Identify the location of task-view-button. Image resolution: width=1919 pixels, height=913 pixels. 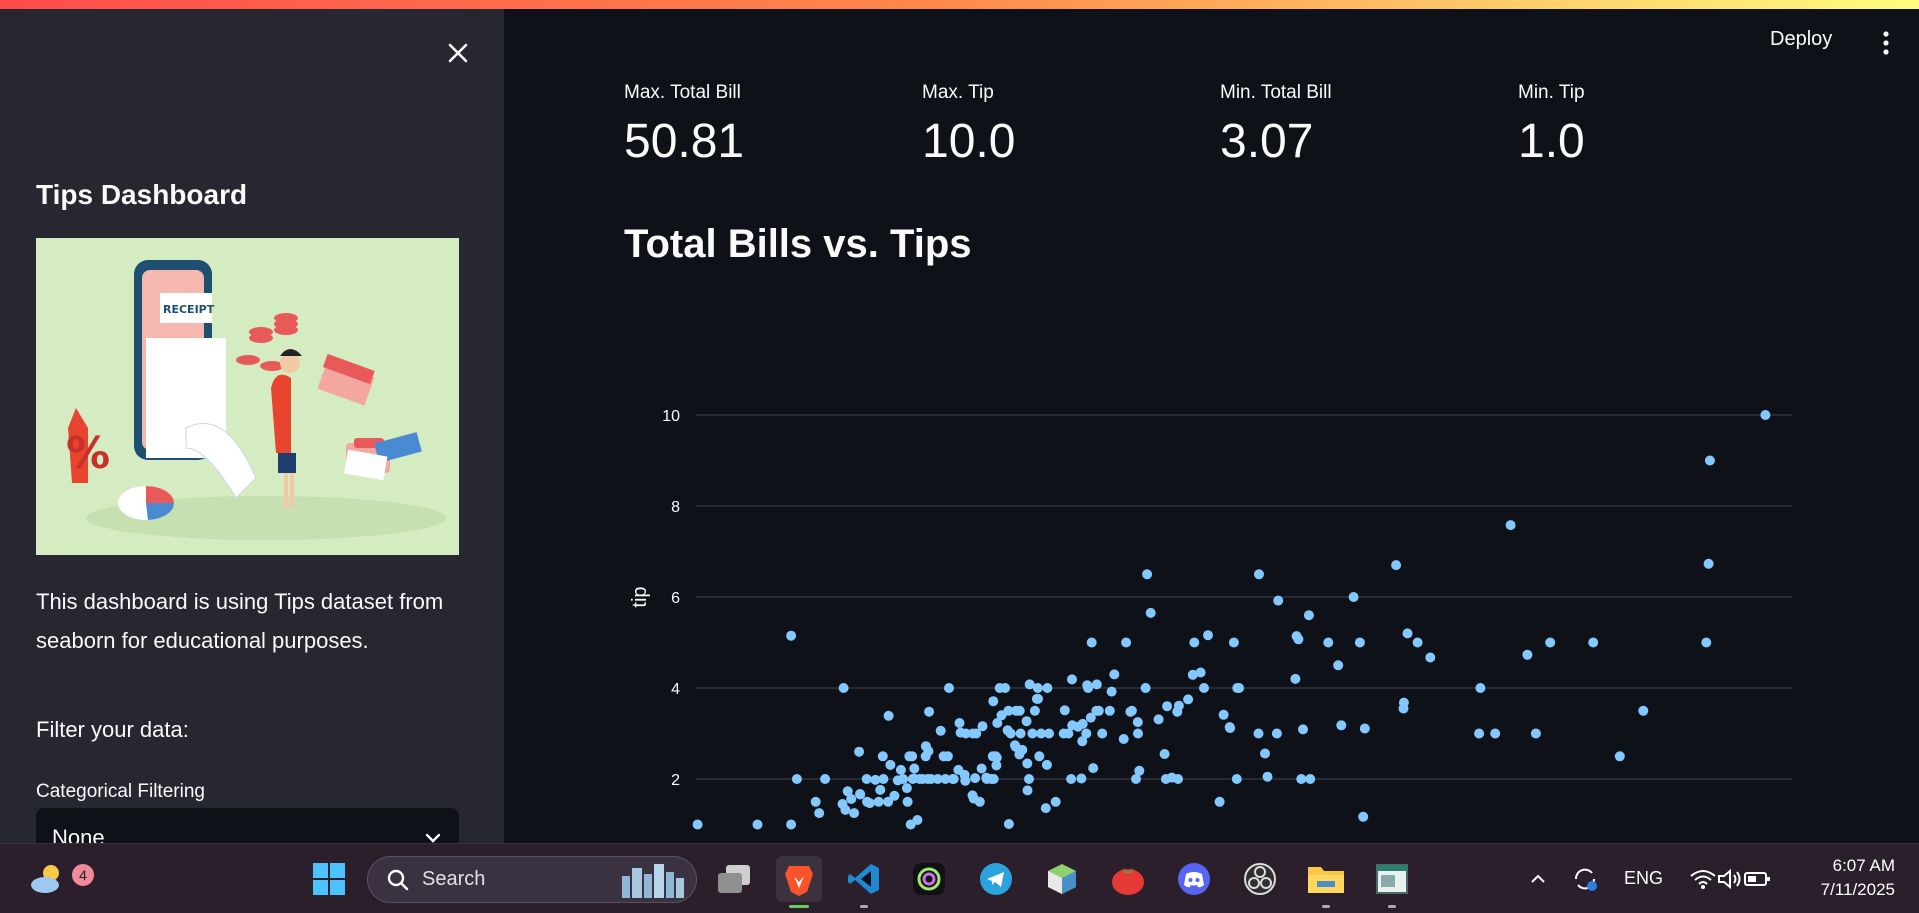
(734, 879).